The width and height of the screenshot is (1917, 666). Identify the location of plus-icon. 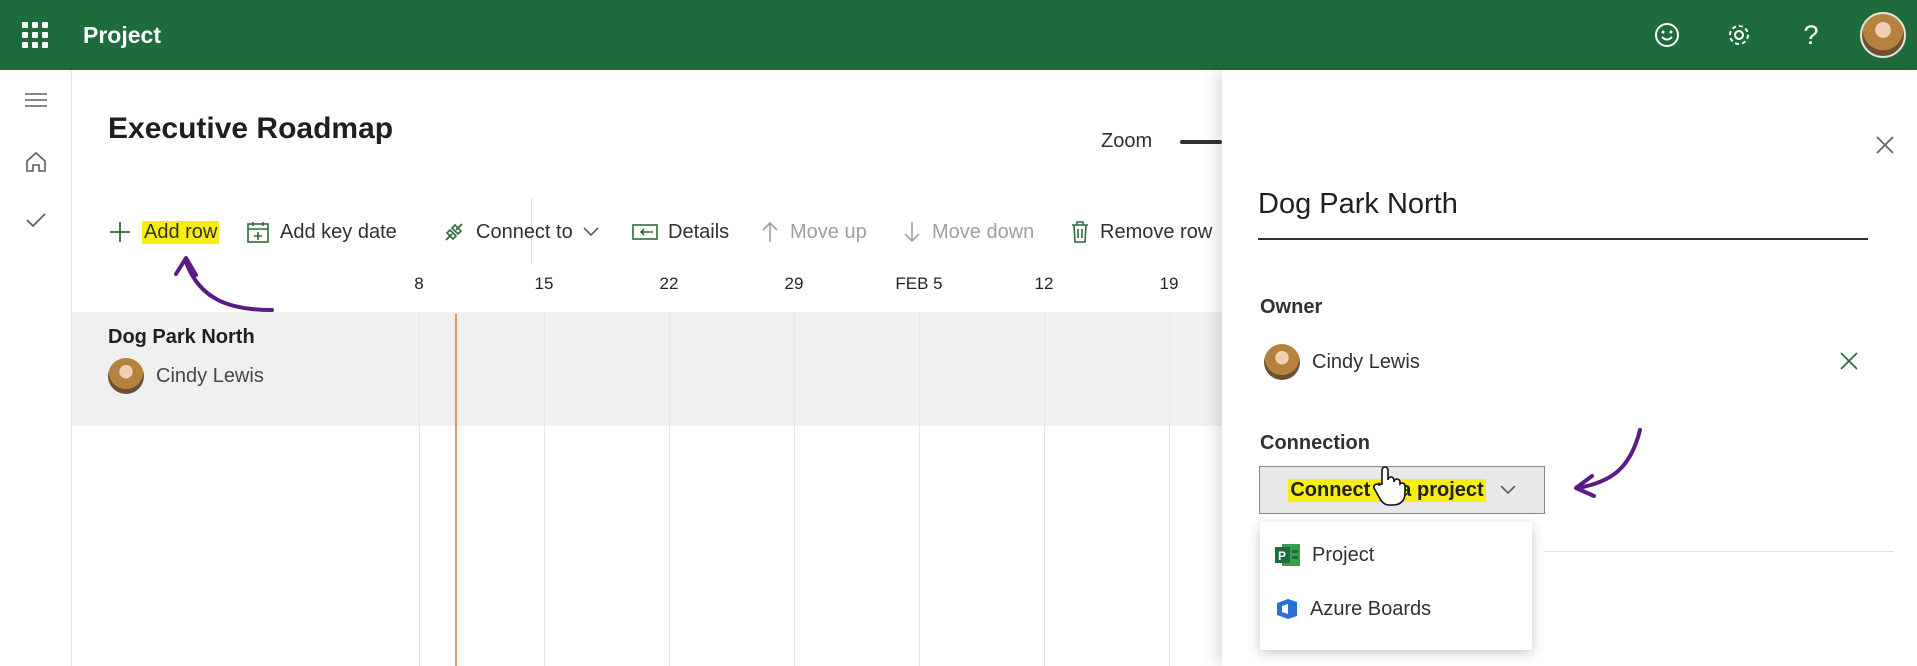
(120, 232).